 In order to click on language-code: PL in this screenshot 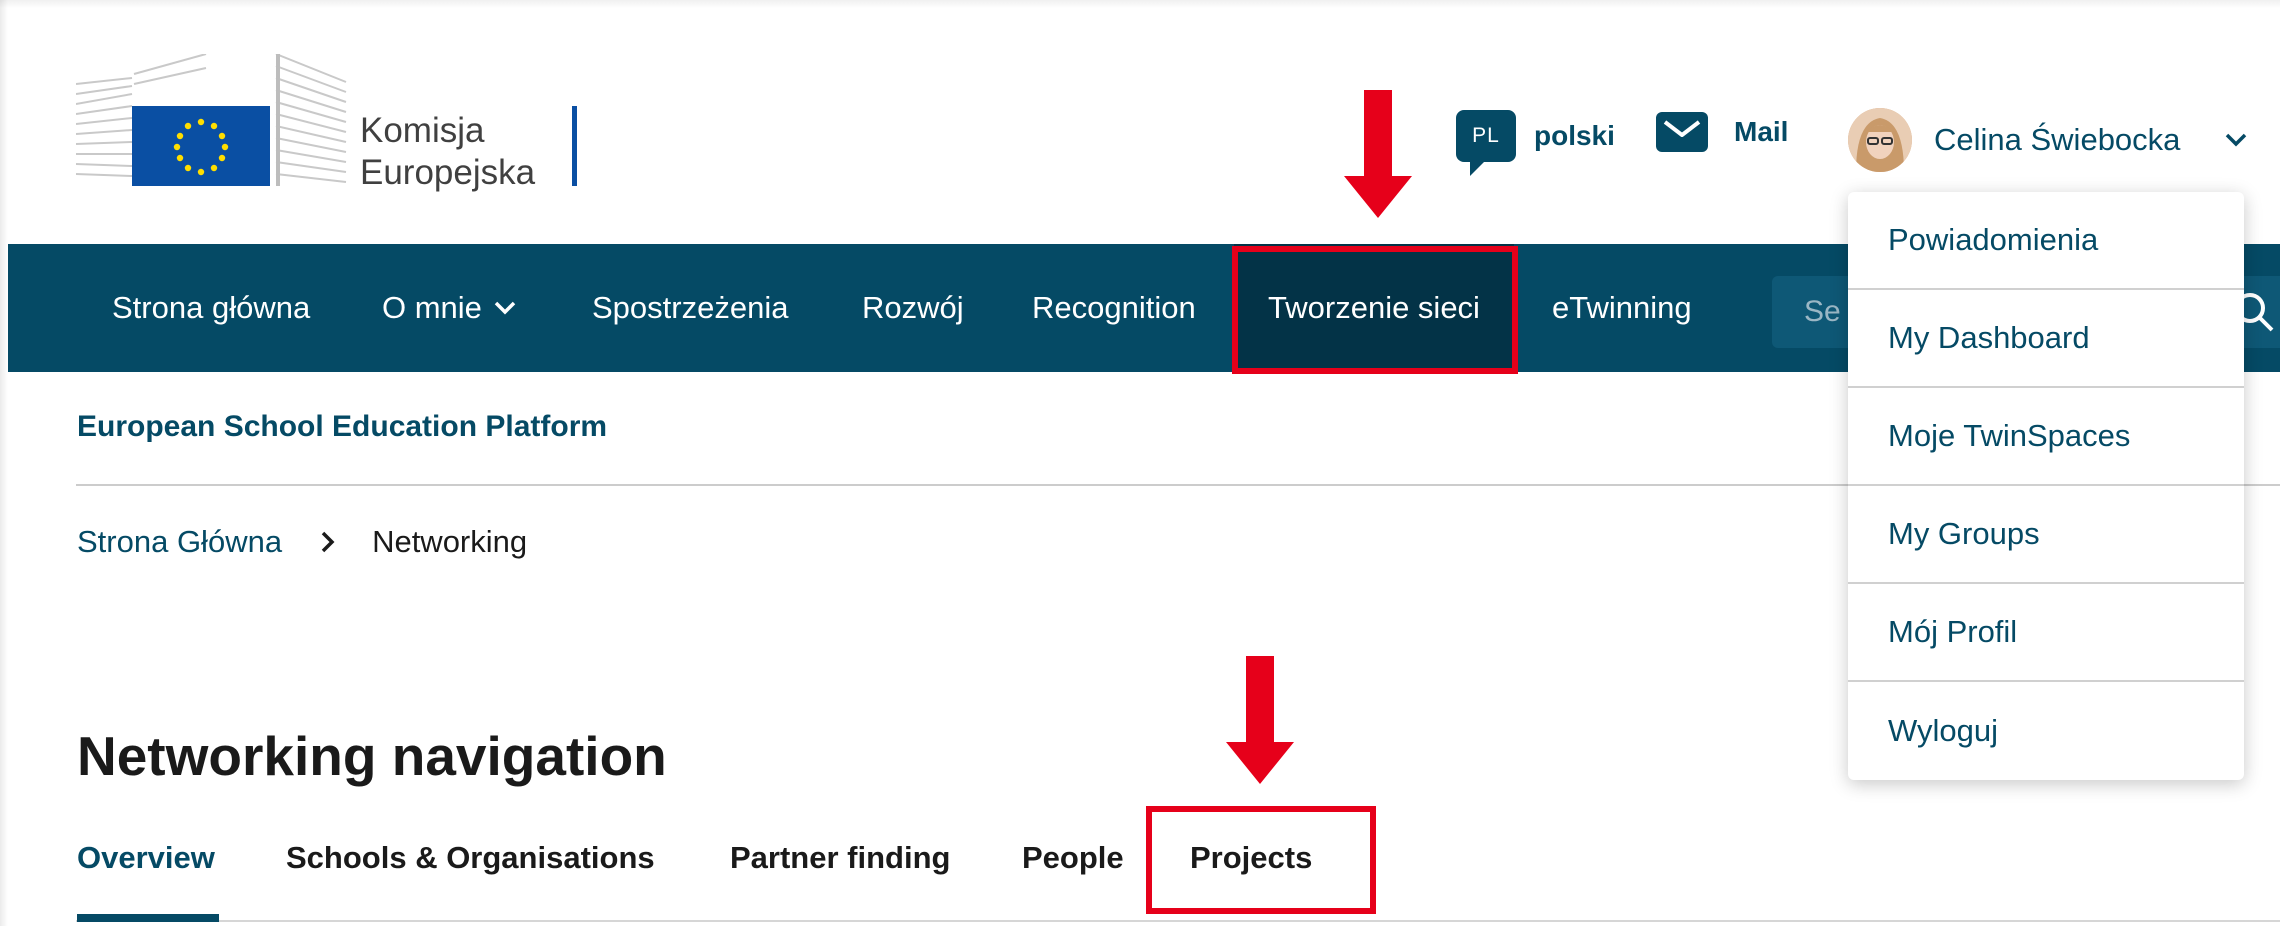, I will do `click(1486, 135)`.